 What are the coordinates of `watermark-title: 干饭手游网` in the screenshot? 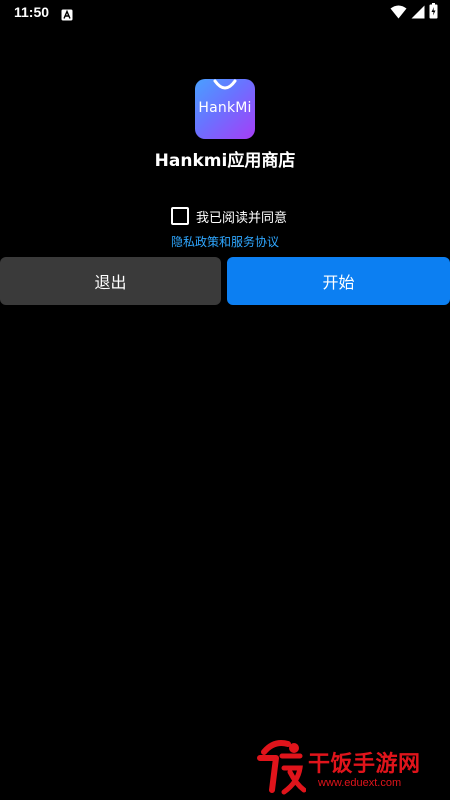 It's located at (364, 764).